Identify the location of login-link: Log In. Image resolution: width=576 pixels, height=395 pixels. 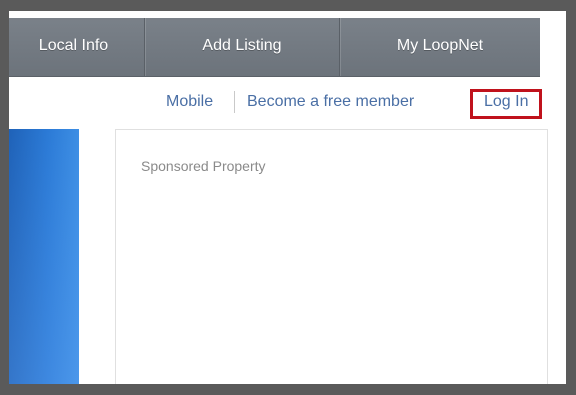
(506, 102).